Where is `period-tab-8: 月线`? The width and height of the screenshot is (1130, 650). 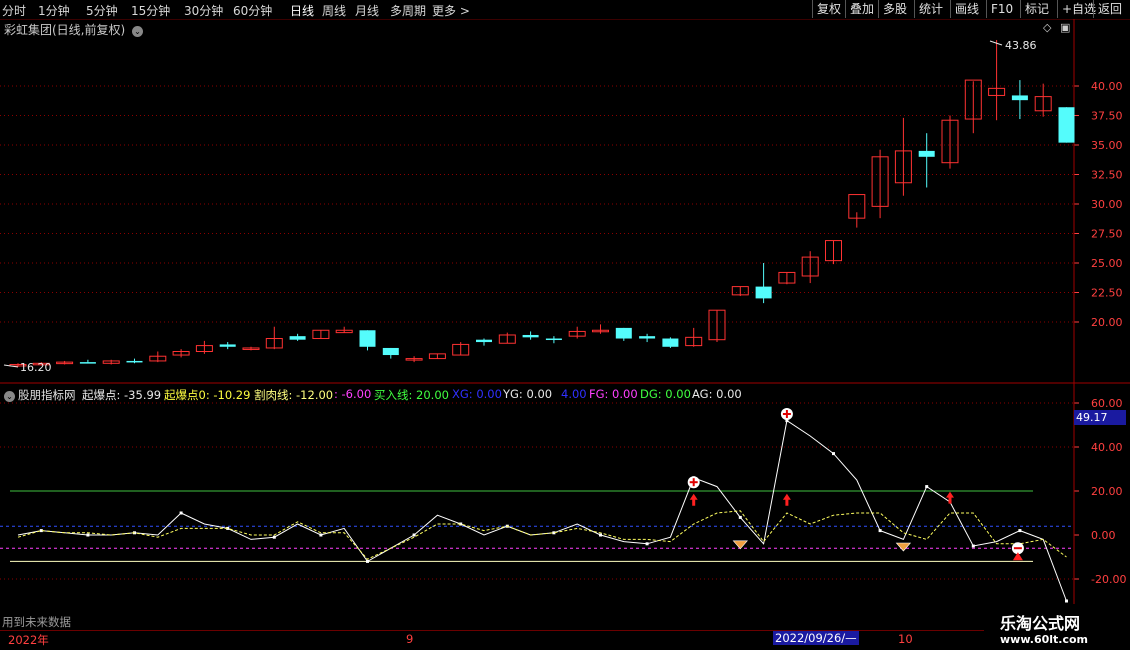
period-tab-8: 月线 is located at coordinates (367, 10).